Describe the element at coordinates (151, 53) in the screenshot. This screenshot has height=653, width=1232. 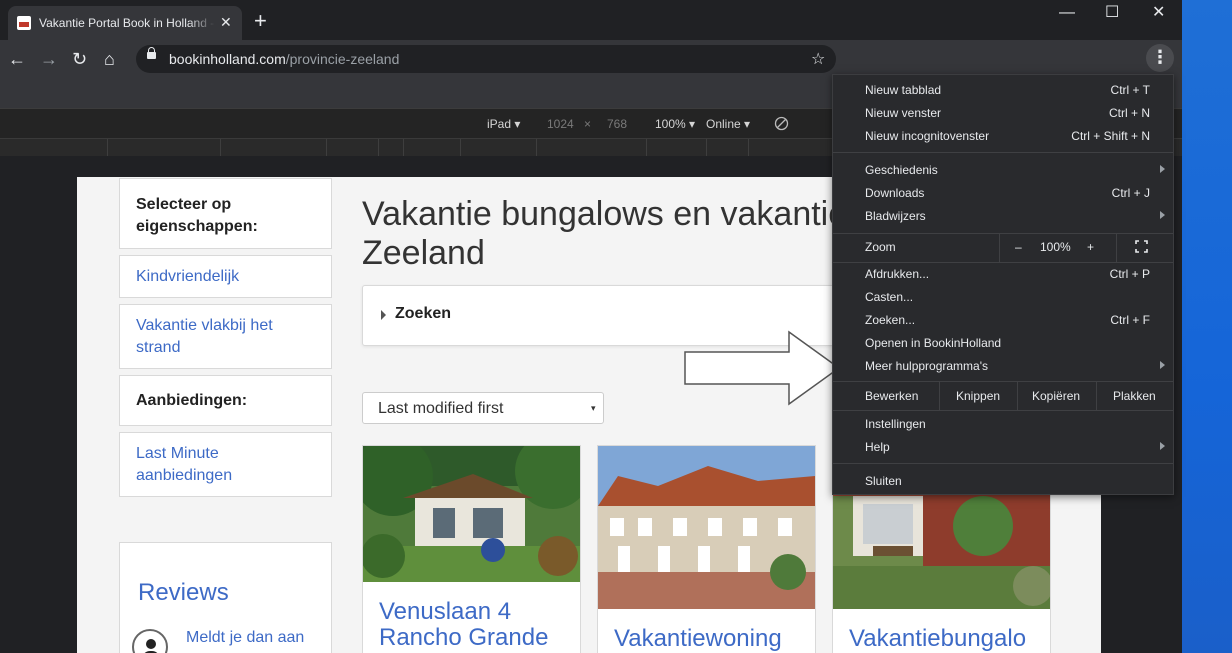
I see `lock-icon` at that location.